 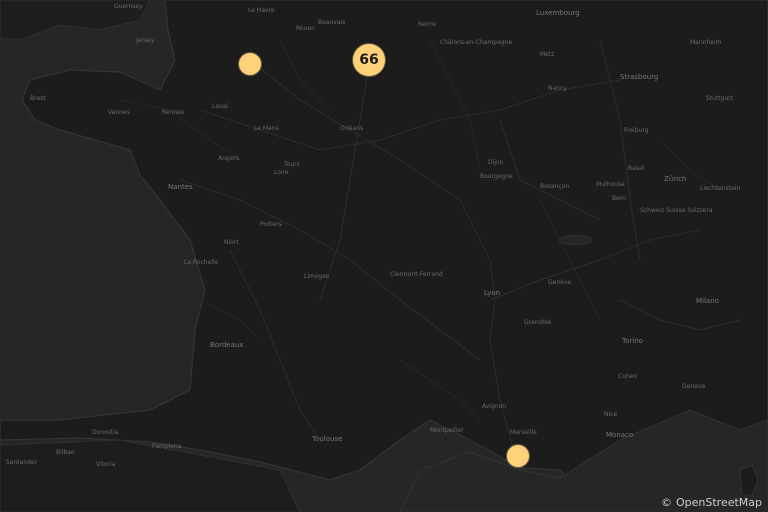 What do you see at coordinates (305, 28) in the screenshot?
I see `place-label: Rouen` at bounding box center [305, 28].